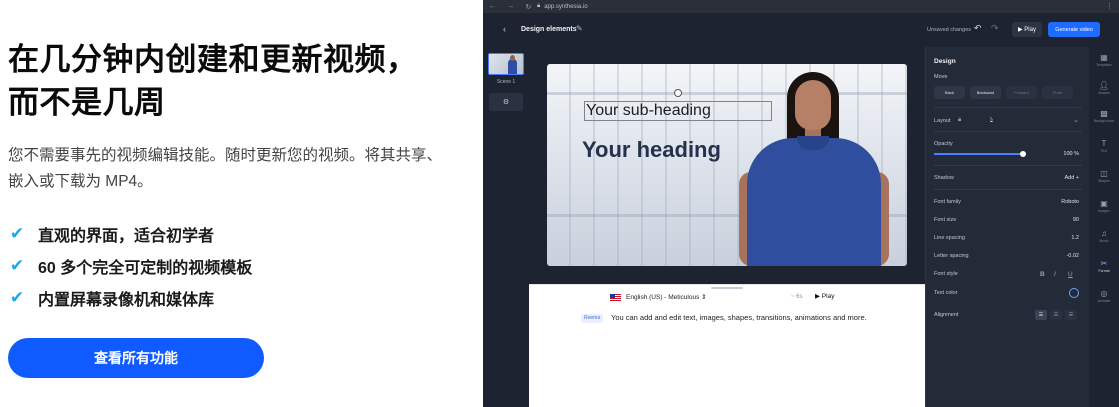  I want to click on panel-title: Design, so click(945, 61).